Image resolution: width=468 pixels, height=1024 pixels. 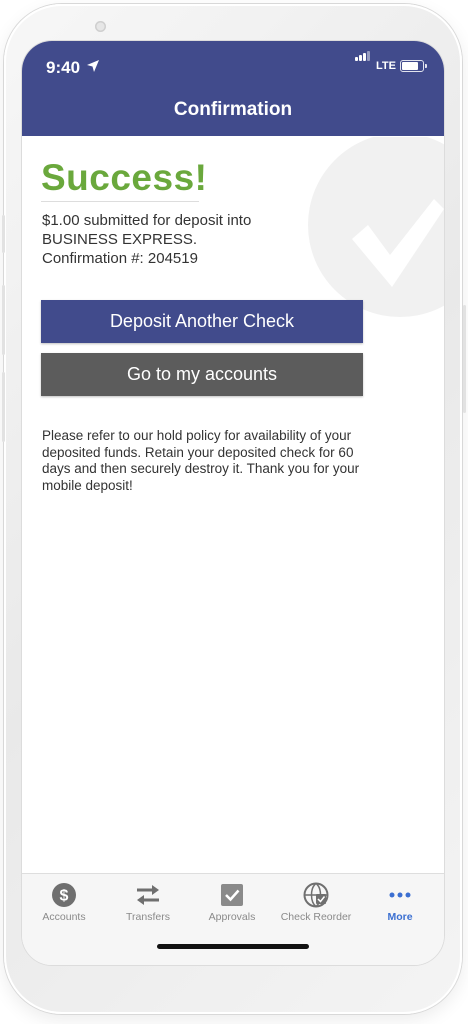 I want to click on success-heading: Success!, so click(x=124, y=177).